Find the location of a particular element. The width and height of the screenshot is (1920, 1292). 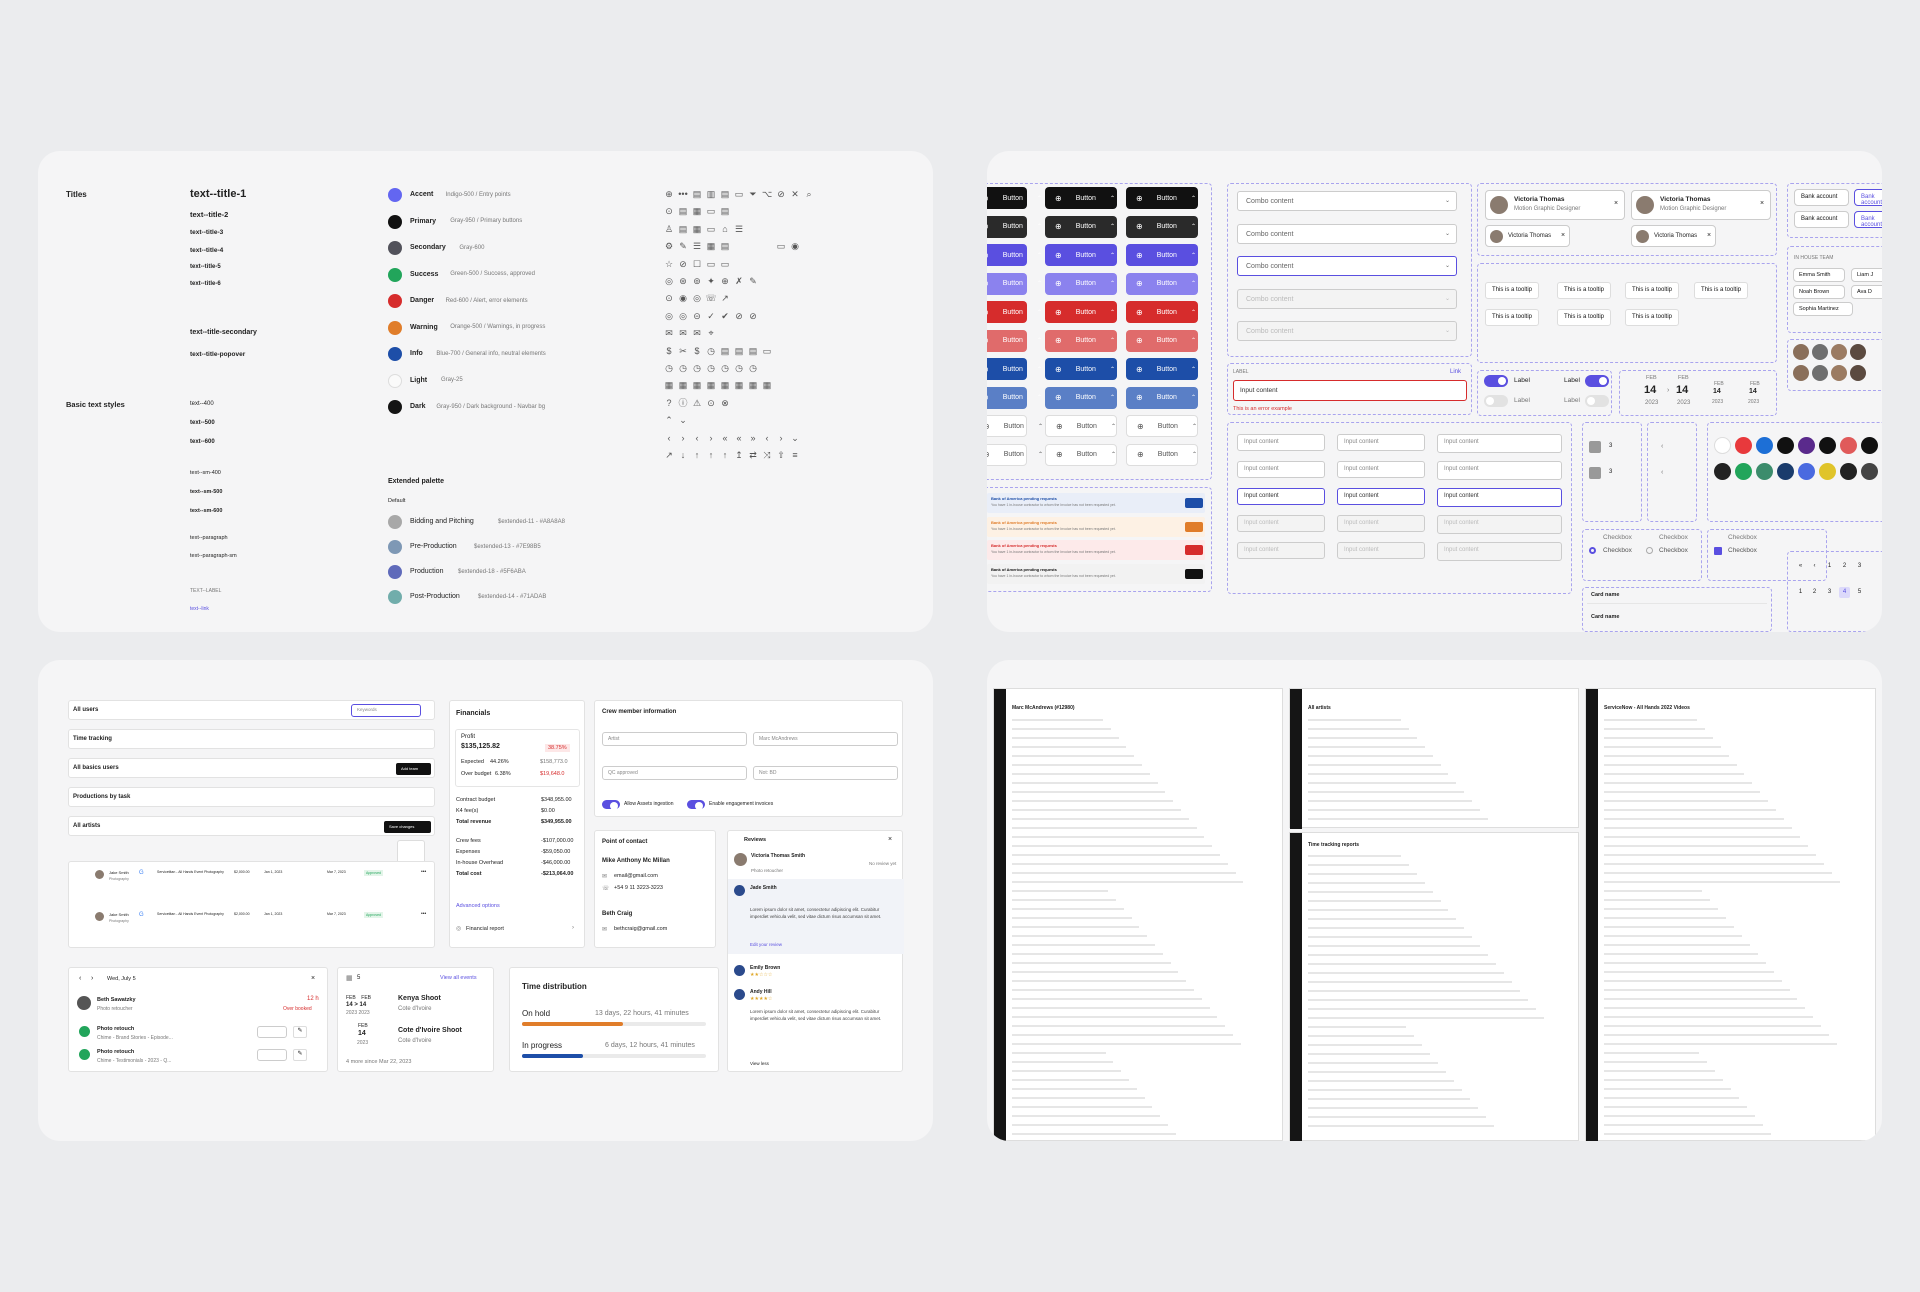

error-input: Input content is located at coordinates (1350, 390).